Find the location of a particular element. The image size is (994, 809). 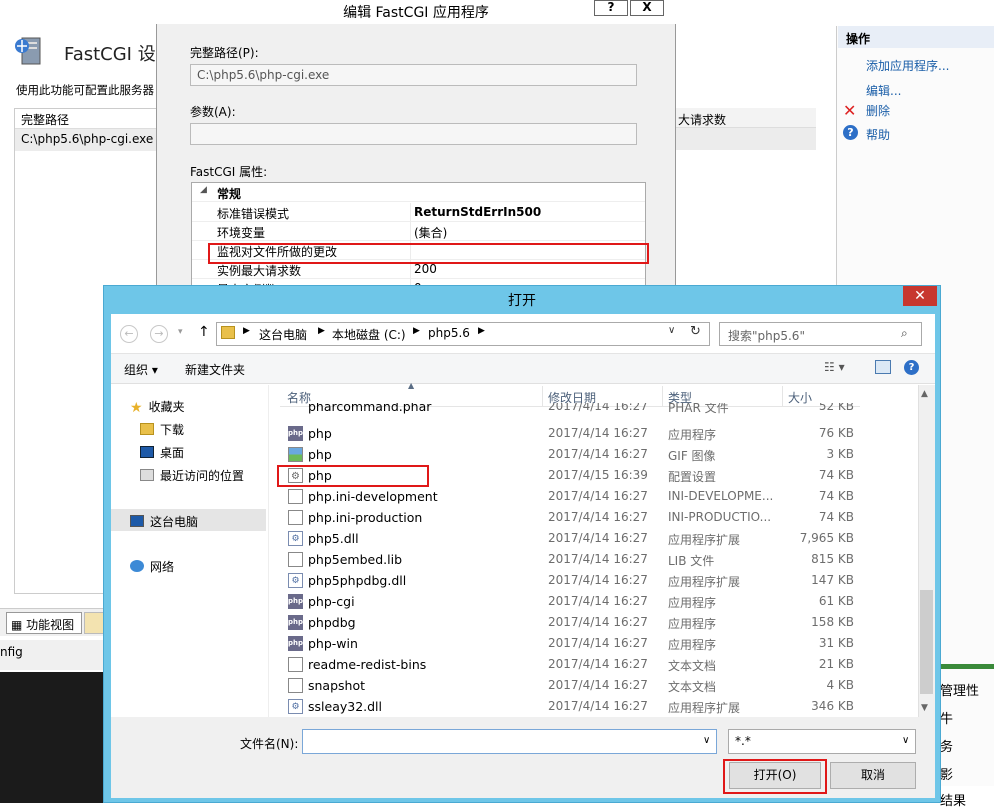

recent-places-icon is located at coordinates (147, 475).